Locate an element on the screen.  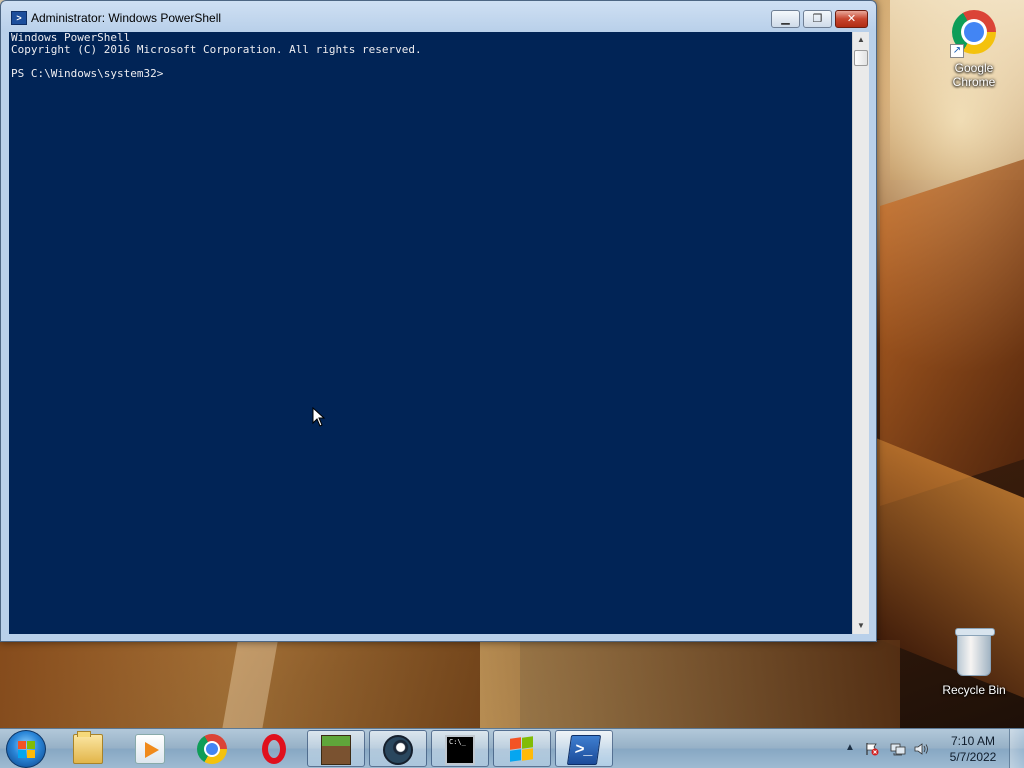
taskbar-item-media-player is located at coordinates (151, 748).